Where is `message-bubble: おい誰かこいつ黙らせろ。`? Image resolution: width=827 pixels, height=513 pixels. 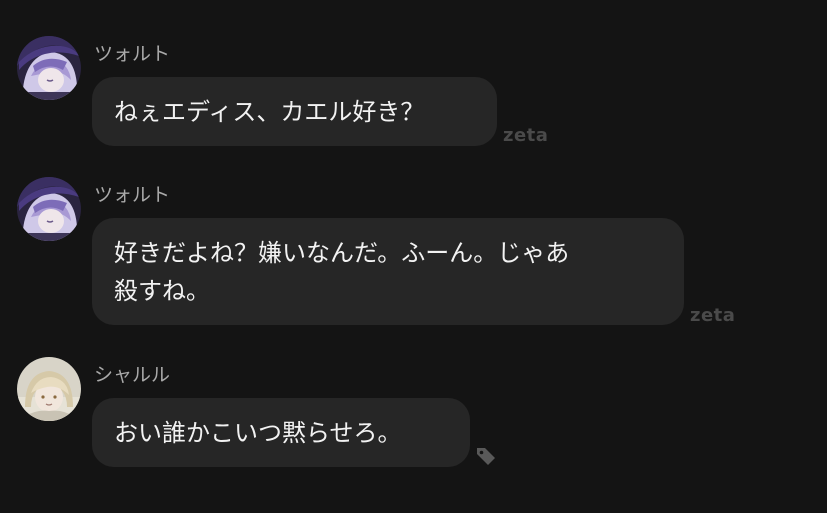 message-bubble: おい誰かこいつ黙らせろ。 is located at coordinates (281, 432).